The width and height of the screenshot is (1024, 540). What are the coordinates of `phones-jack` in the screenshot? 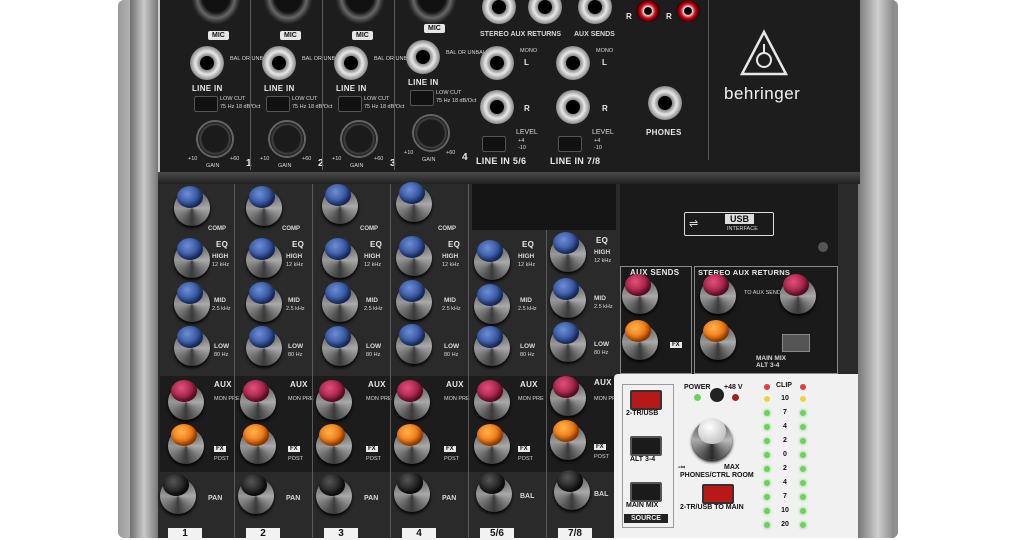 It's located at (665, 103).